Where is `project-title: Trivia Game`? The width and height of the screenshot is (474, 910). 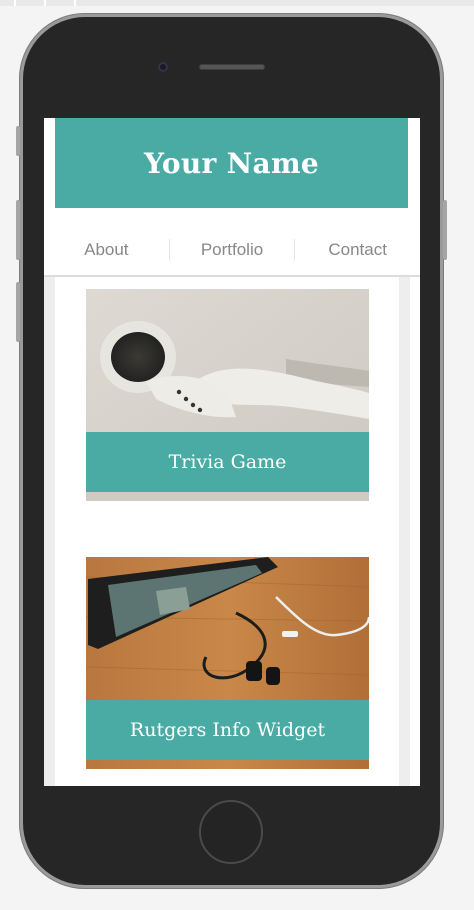 project-title: Trivia Game is located at coordinates (227, 462).